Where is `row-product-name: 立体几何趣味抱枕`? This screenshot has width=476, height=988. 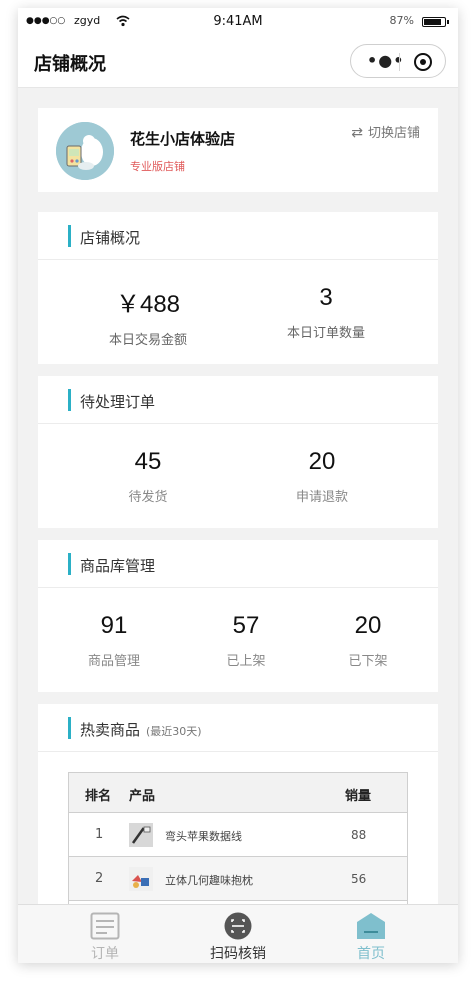 row-product-name: 立体几何趣味抱枕 is located at coordinates (209, 880).